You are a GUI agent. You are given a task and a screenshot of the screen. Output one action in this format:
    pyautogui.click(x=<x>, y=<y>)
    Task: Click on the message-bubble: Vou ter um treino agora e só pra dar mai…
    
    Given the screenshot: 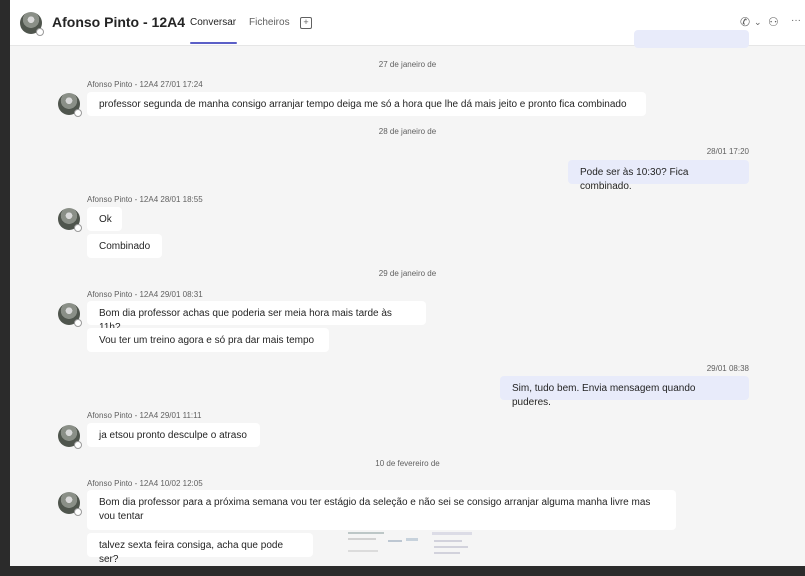 What is the action you would take?
    pyautogui.click(x=208, y=340)
    